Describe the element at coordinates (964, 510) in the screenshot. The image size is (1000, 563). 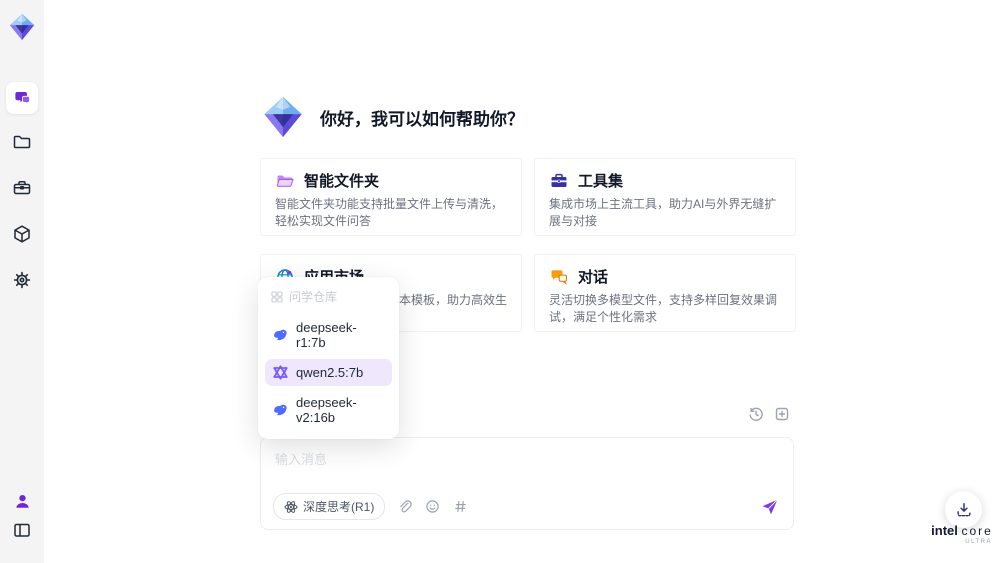
I see `download-icon` at that location.